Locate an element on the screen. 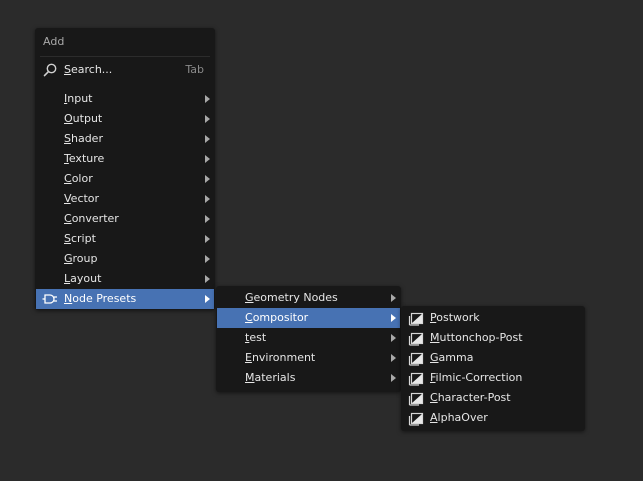  menu-item-group: Group is located at coordinates (125, 259).